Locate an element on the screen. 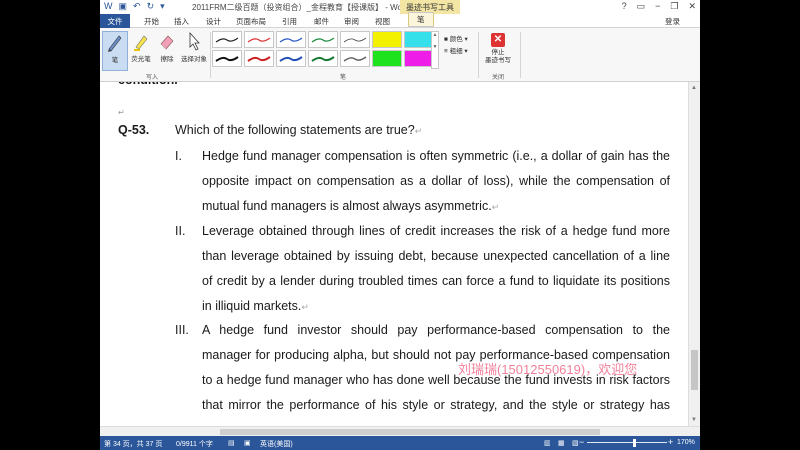 The height and width of the screenshot is (450, 800). select-objects-button: 选择对象 is located at coordinates (194, 51).